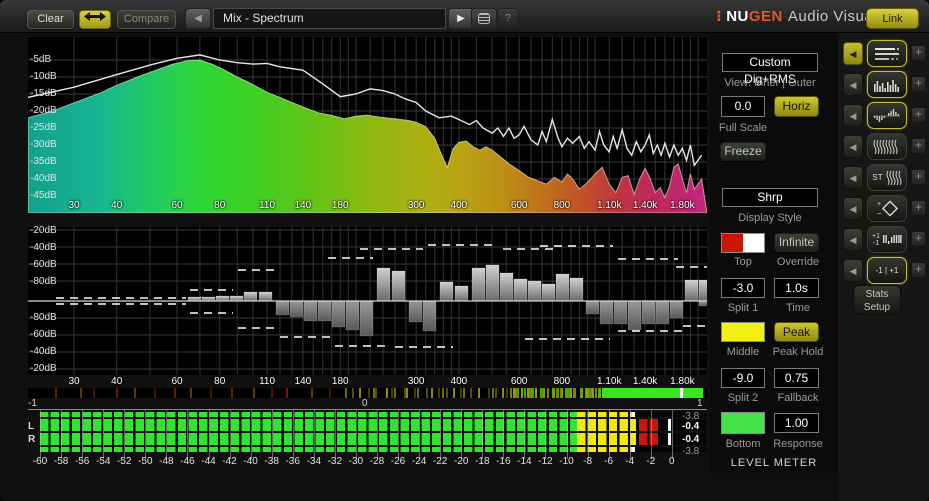 The width and height of the screenshot is (929, 501). What do you see at coordinates (765, 16) in the screenshot?
I see `logo-gen: GEN` at bounding box center [765, 16].